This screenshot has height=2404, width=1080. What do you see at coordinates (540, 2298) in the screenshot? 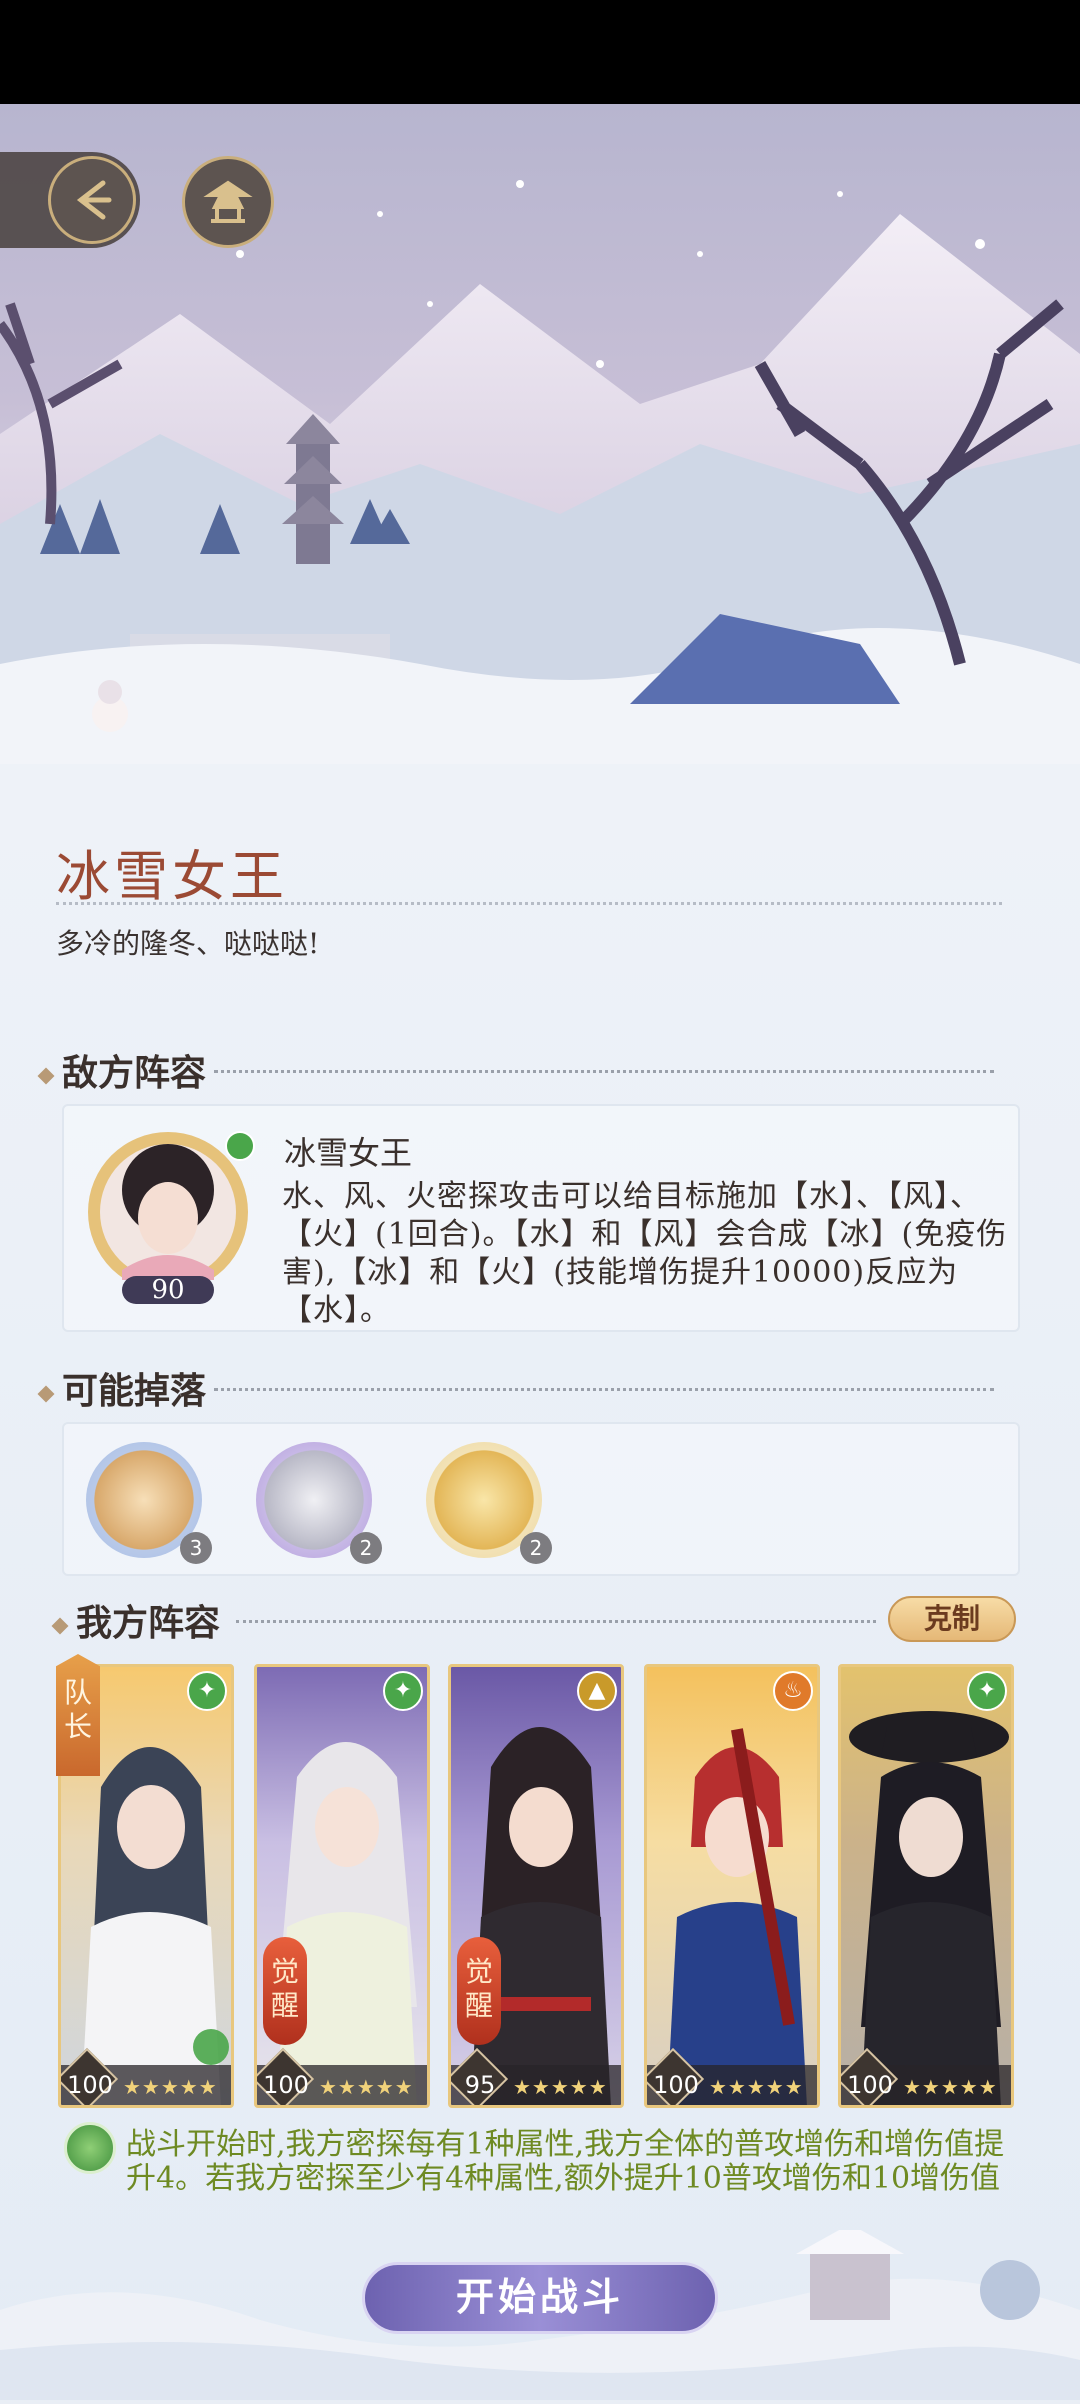
I see `start-battle-button: 开始战斗` at bounding box center [540, 2298].